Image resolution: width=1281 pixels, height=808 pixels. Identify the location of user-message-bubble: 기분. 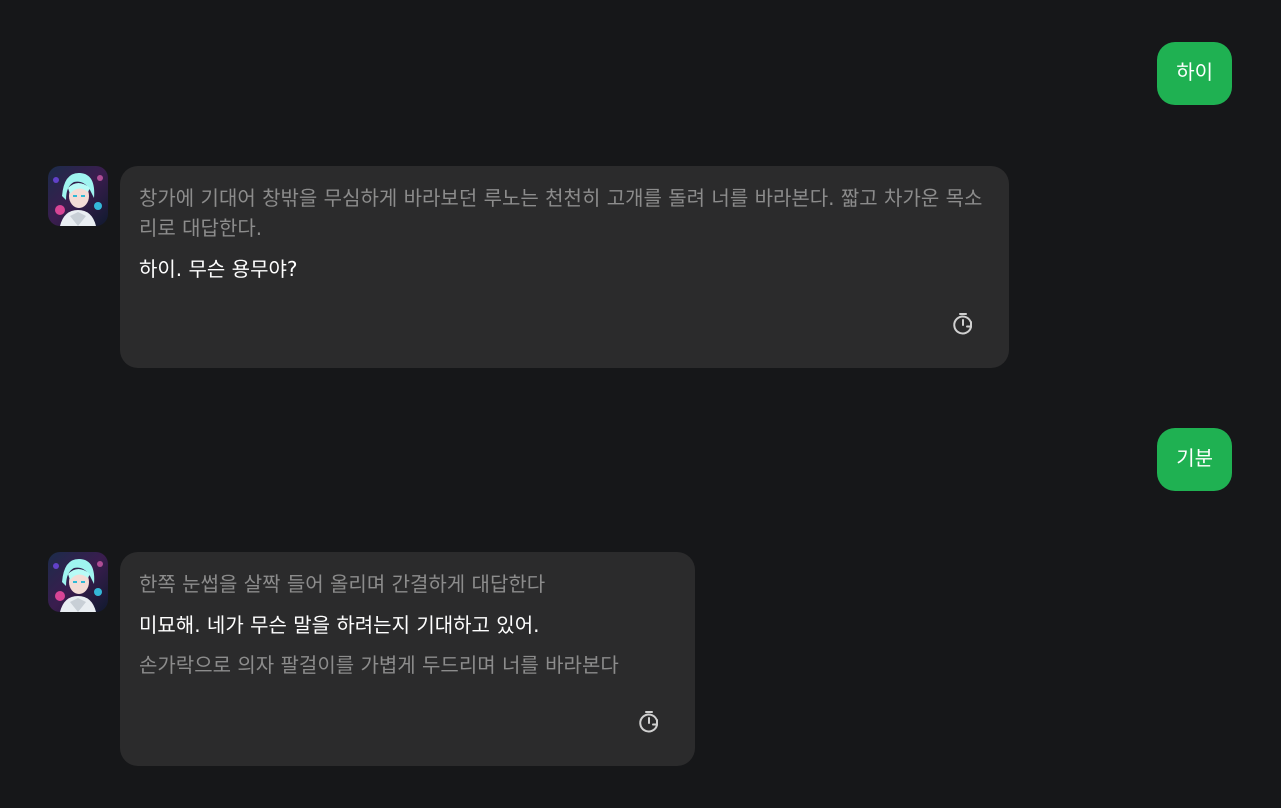
(1194, 459).